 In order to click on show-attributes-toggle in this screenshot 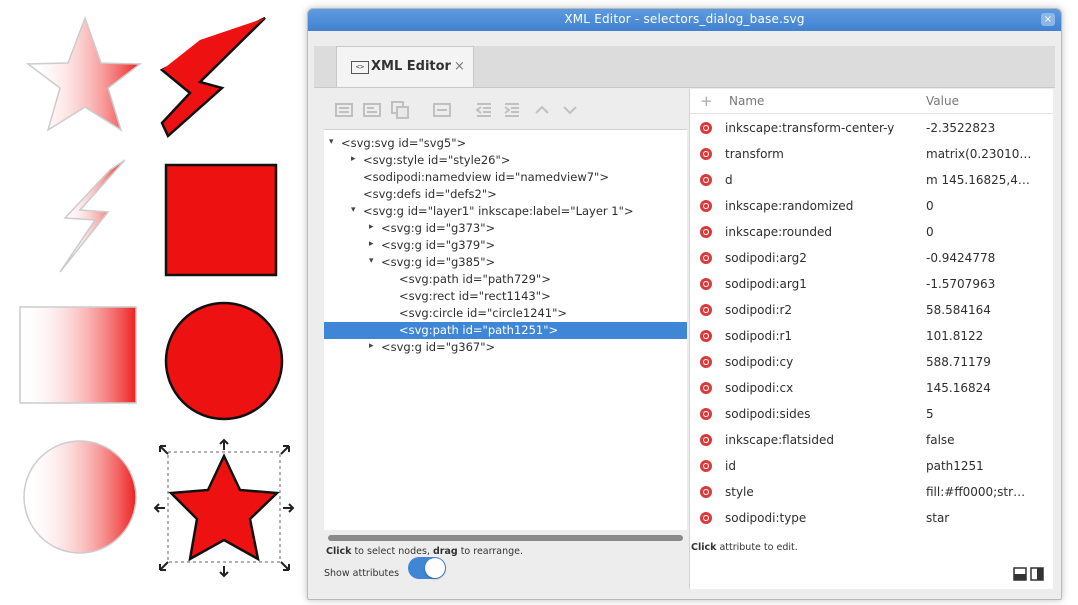, I will do `click(427, 568)`.